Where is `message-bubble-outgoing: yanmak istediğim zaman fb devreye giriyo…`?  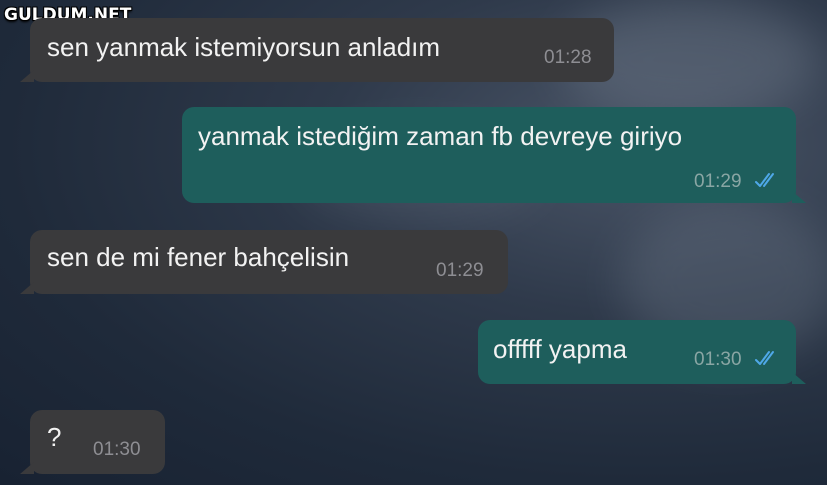 message-bubble-outgoing: yanmak istediğim zaman fb devreye giriyo… is located at coordinates (494, 155).